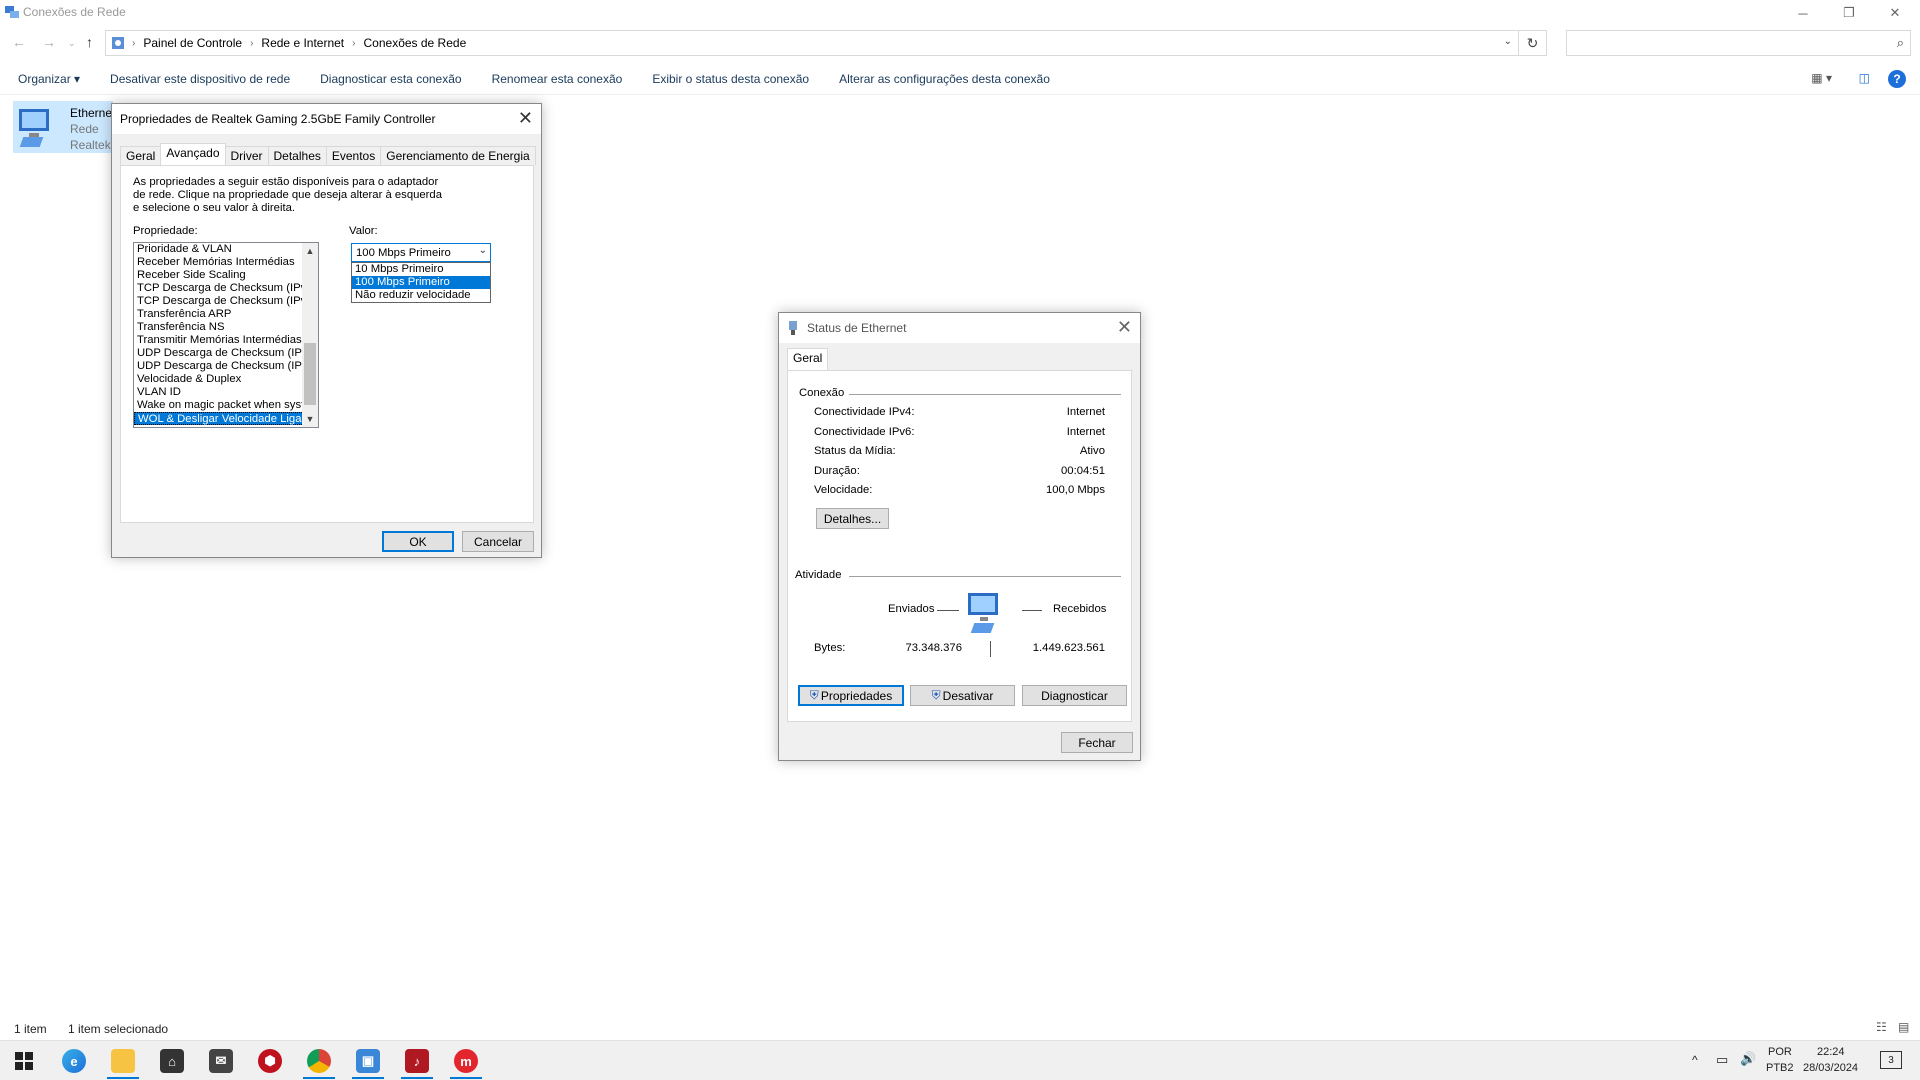 This screenshot has height=1080, width=1920. I want to click on mail-taskbar-icon: ✉, so click(221, 1061).